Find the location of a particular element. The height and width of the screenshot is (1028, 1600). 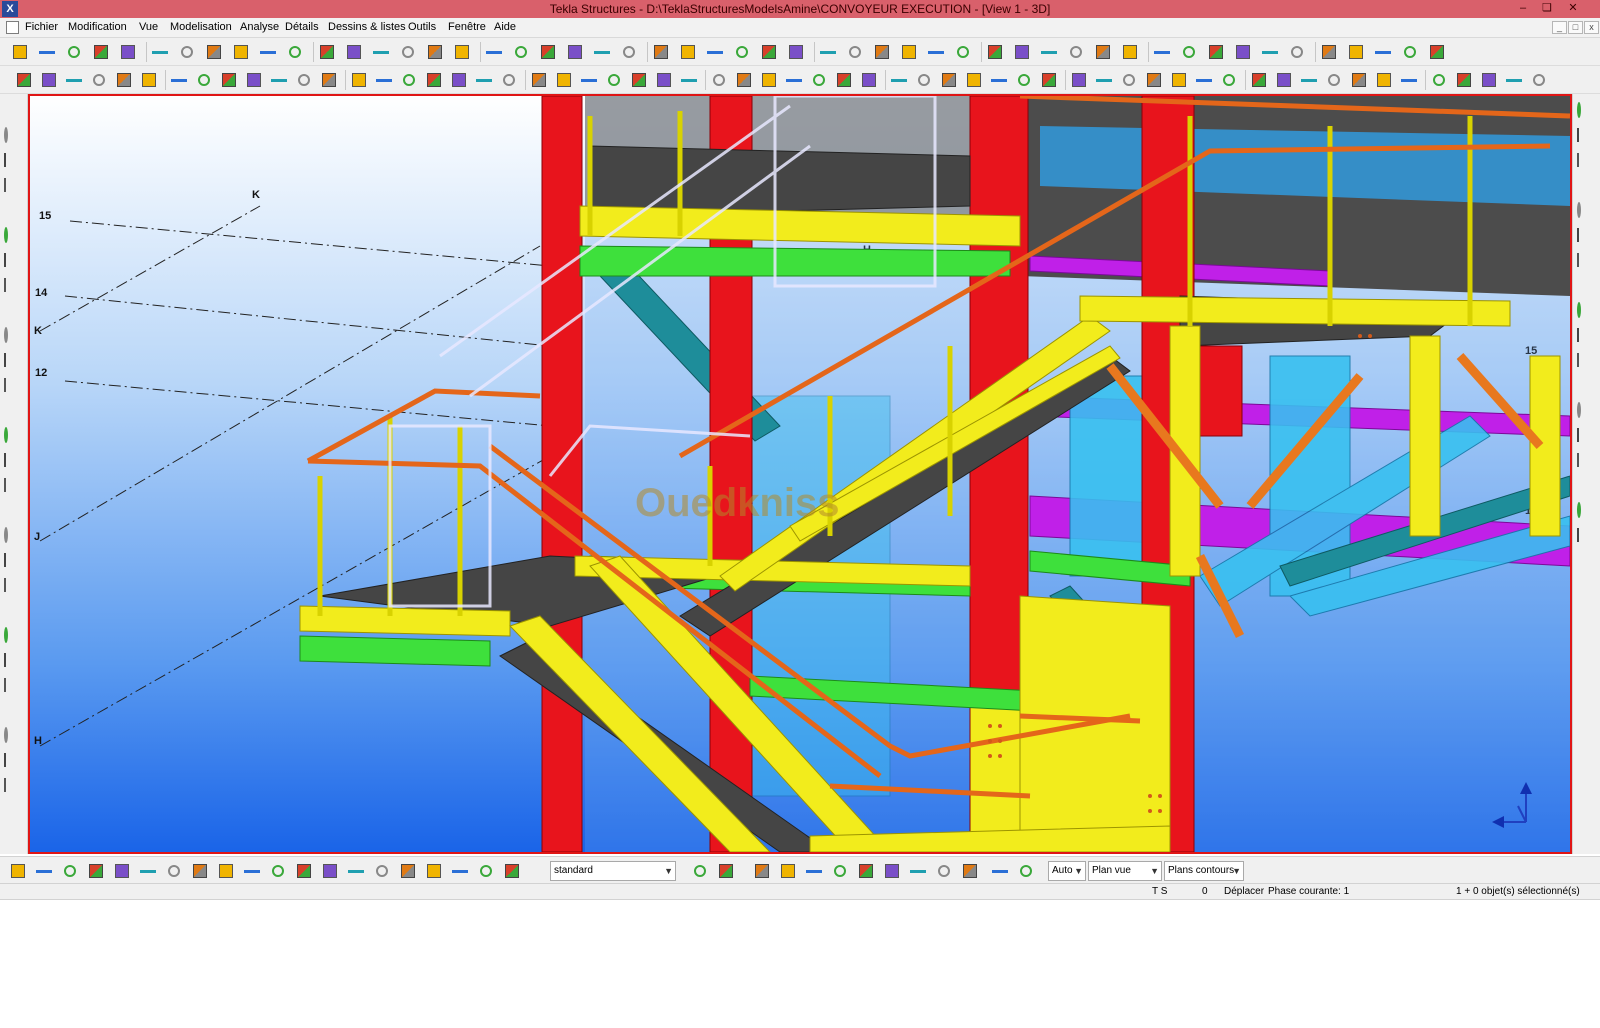

menu-aide: Aide is located at coordinates (505, 27).